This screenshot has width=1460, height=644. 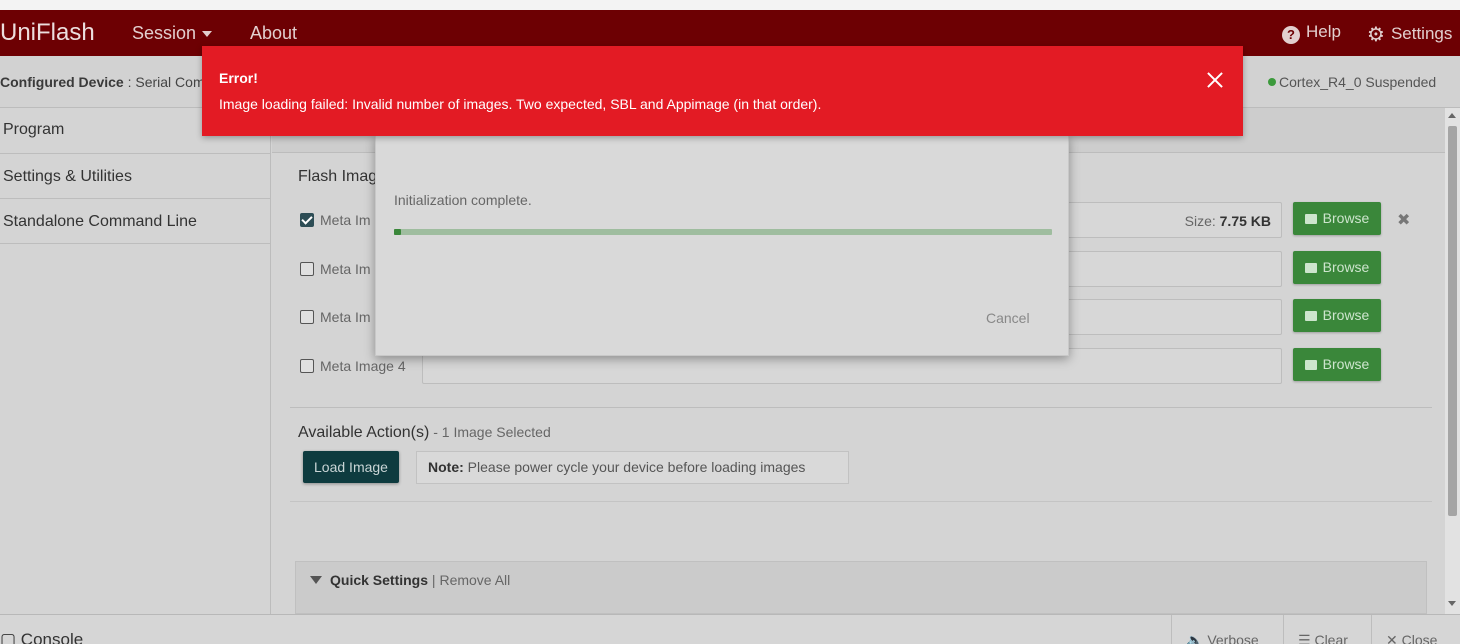 What do you see at coordinates (307, 220) in the screenshot?
I see `image-1-checkbox` at bounding box center [307, 220].